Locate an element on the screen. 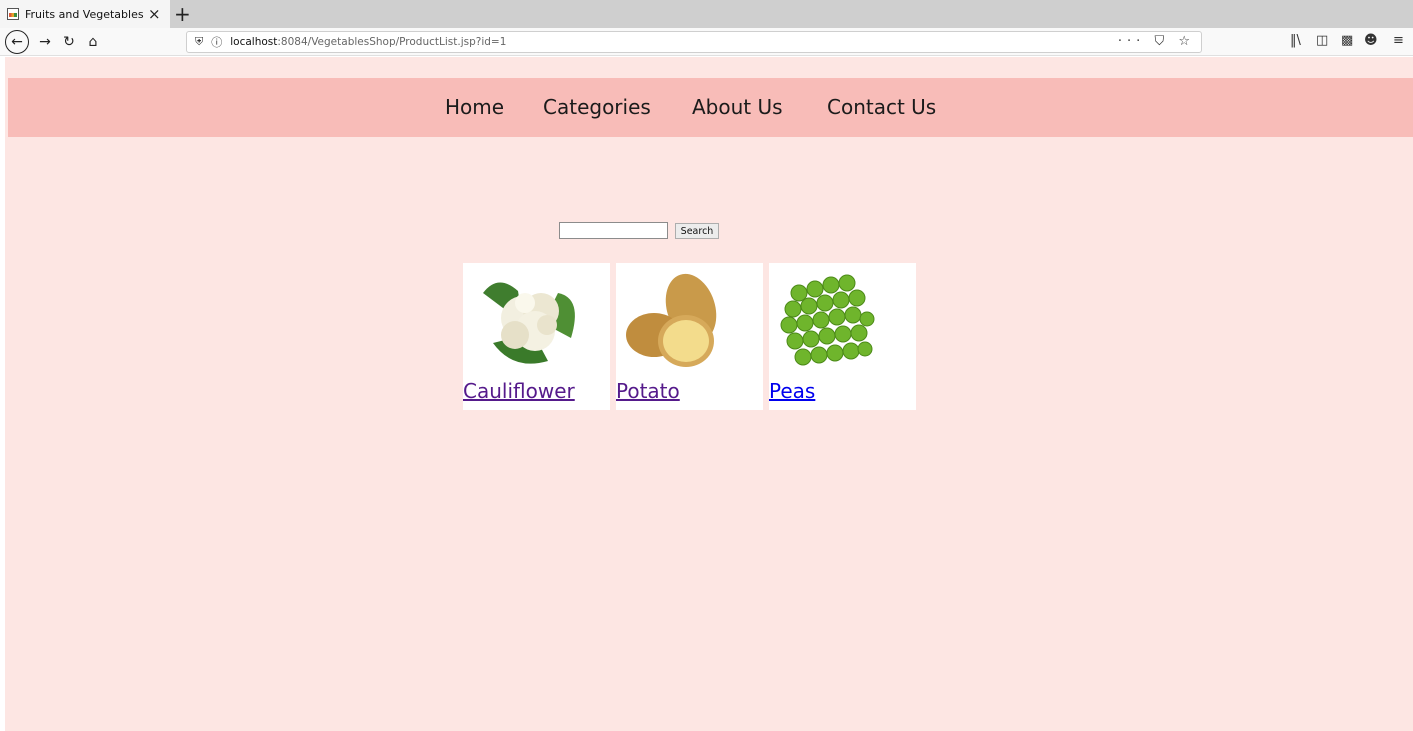  potato-image is located at coordinates (689, 321).